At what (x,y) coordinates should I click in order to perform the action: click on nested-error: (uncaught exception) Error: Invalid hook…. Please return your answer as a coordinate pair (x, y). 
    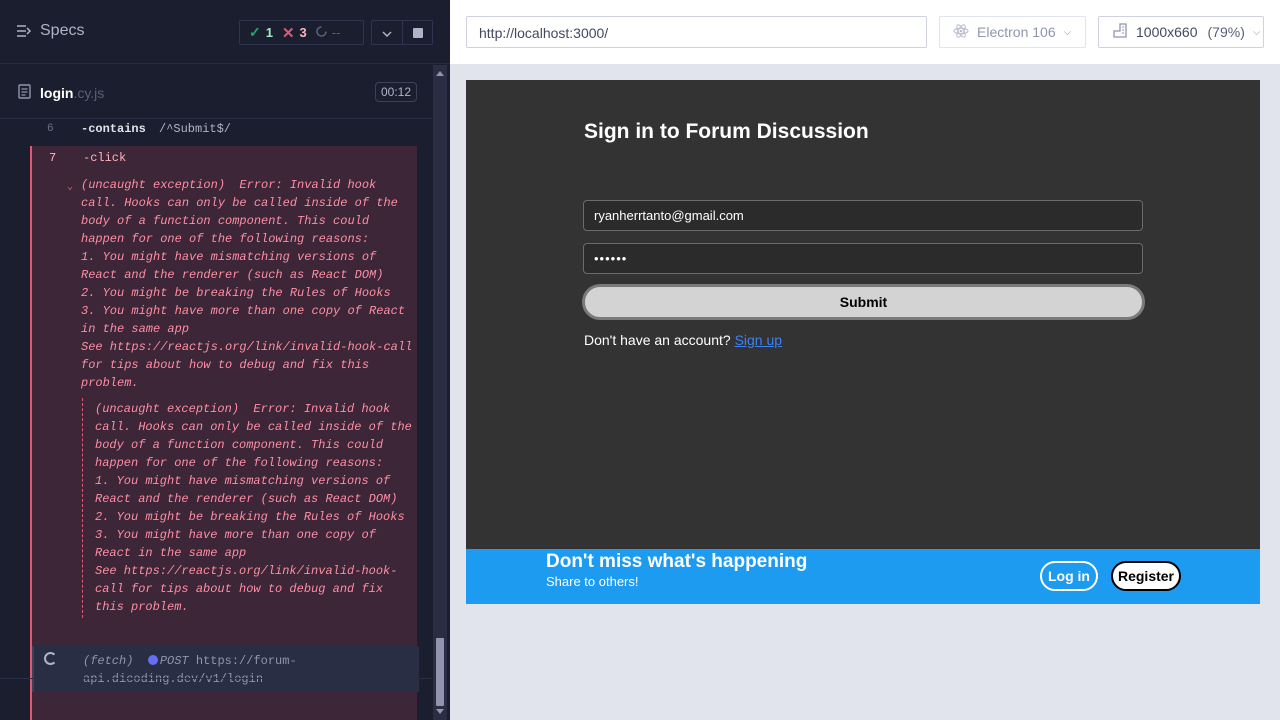
    Looking at the image, I should click on (249, 508).